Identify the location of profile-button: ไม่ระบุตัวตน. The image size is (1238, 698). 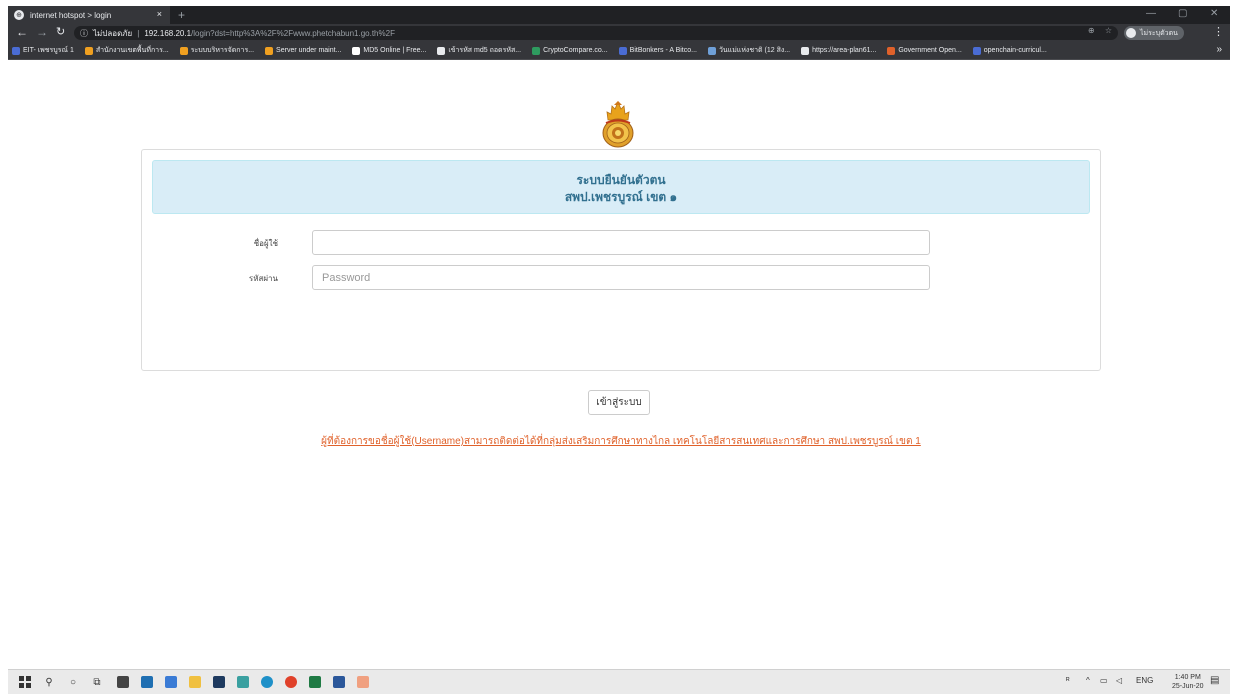
(1154, 33).